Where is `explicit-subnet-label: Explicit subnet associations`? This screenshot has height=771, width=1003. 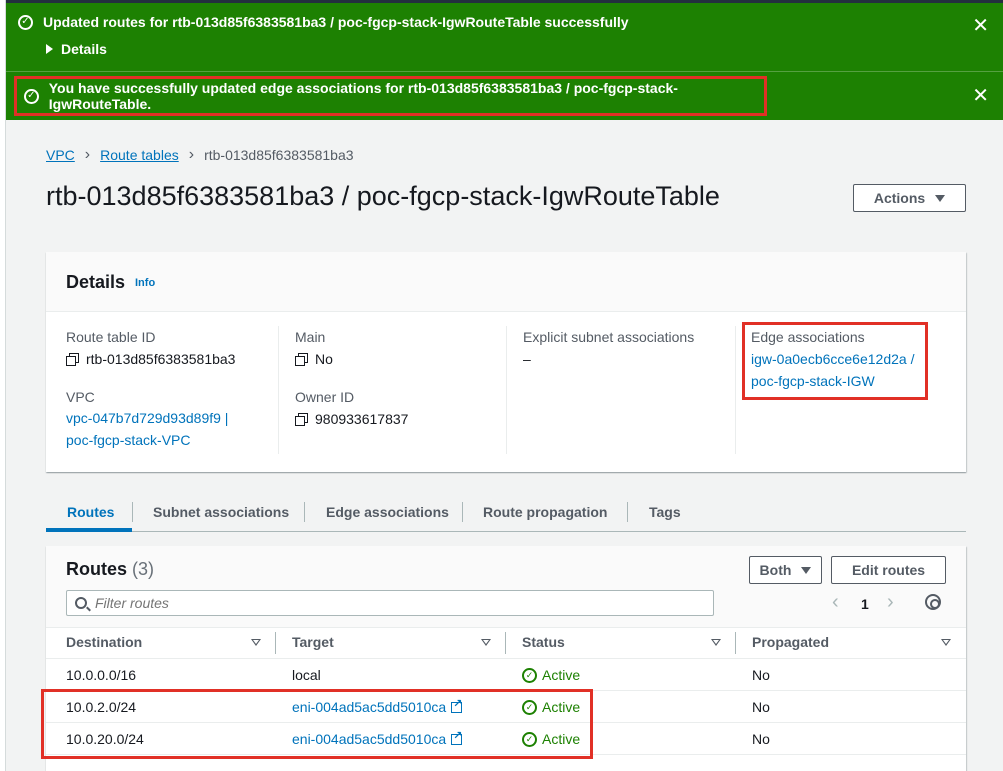
explicit-subnet-label: Explicit subnet associations is located at coordinates (609, 337).